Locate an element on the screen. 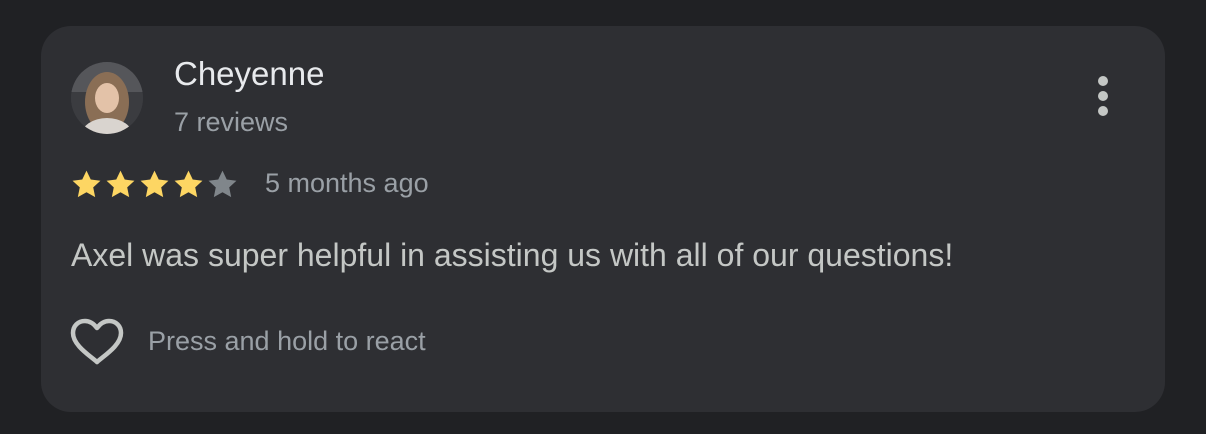 This screenshot has height=434, width=1206. star-rating is located at coordinates (154, 184).